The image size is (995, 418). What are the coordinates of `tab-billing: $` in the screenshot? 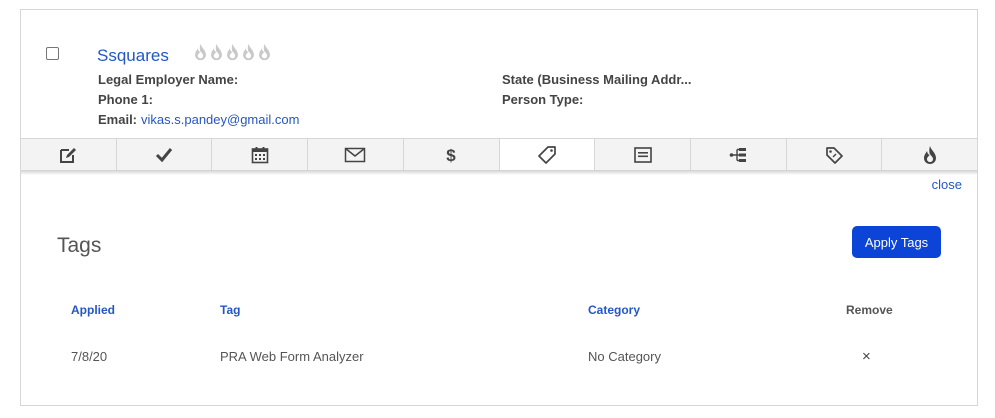 It's located at (452, 155).